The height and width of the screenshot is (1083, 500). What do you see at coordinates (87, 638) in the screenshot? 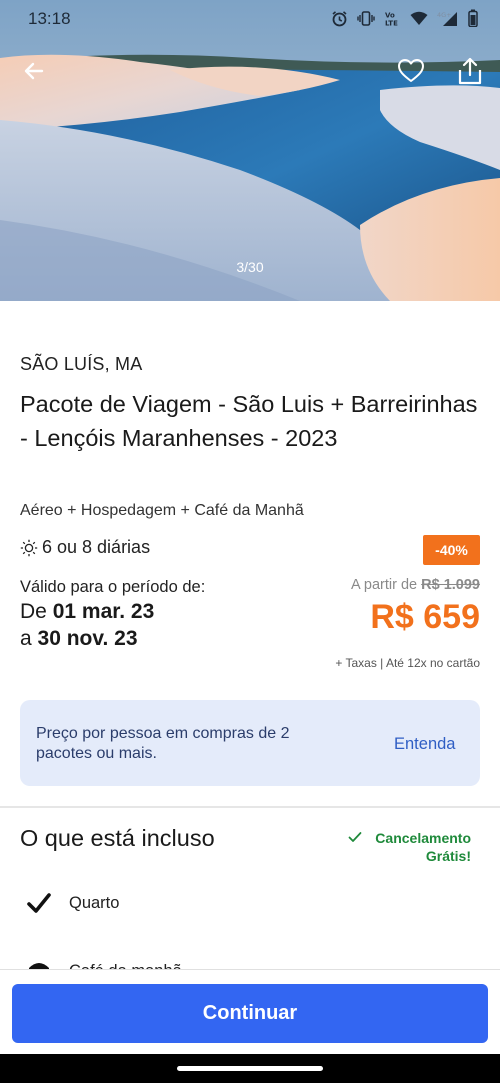
I see `to-date: 30 nov. 23` at bounding box center [87, 638].